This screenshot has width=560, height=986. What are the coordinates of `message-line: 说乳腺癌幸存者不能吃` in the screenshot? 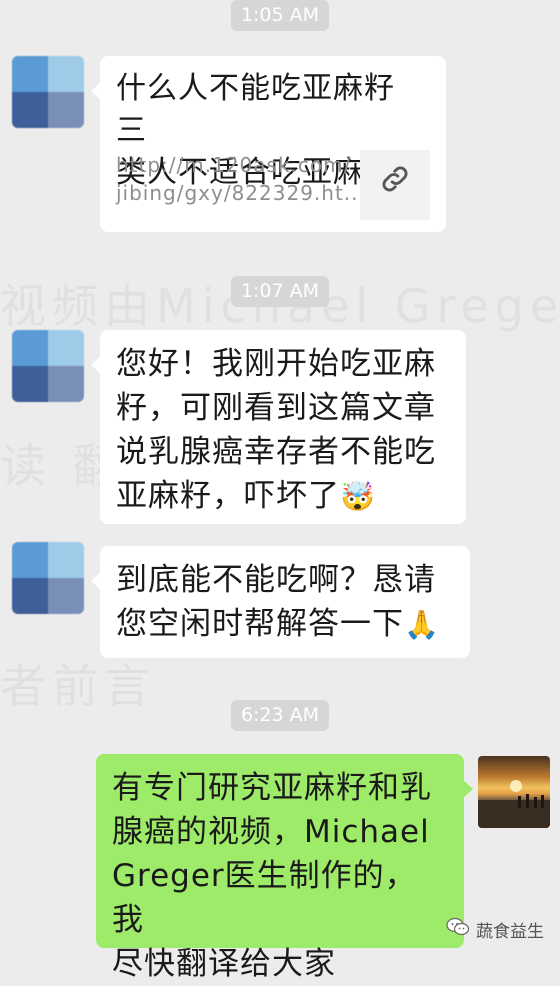 It's located at (276, 452).